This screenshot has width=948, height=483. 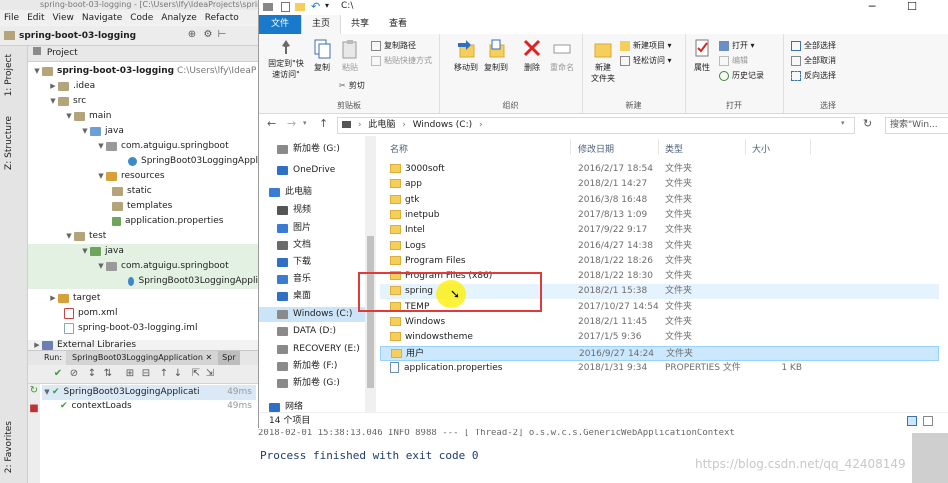 What do you see at coordinates (192, 35) in the screenshot?
I see `earth-icon: ⊕` at bounding box center [192, 35].